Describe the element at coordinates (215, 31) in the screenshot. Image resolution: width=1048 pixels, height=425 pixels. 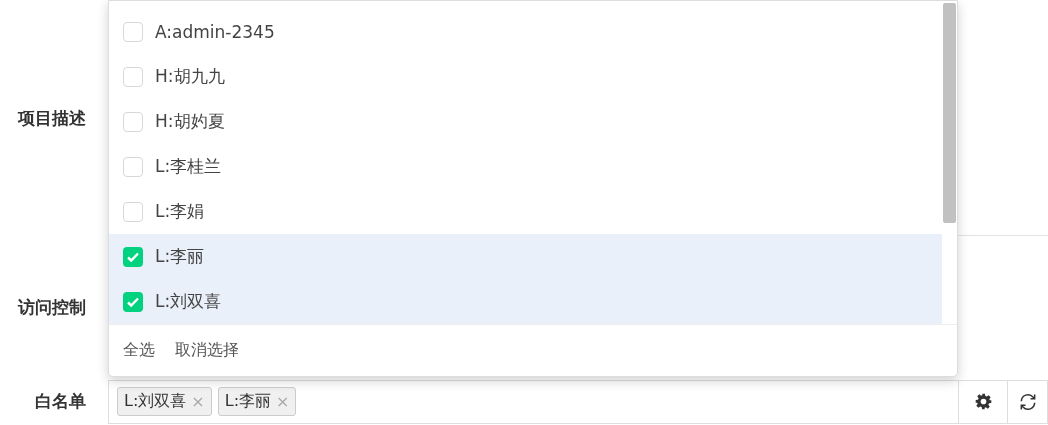
I see `option-label: A:admin-2345` at that location.